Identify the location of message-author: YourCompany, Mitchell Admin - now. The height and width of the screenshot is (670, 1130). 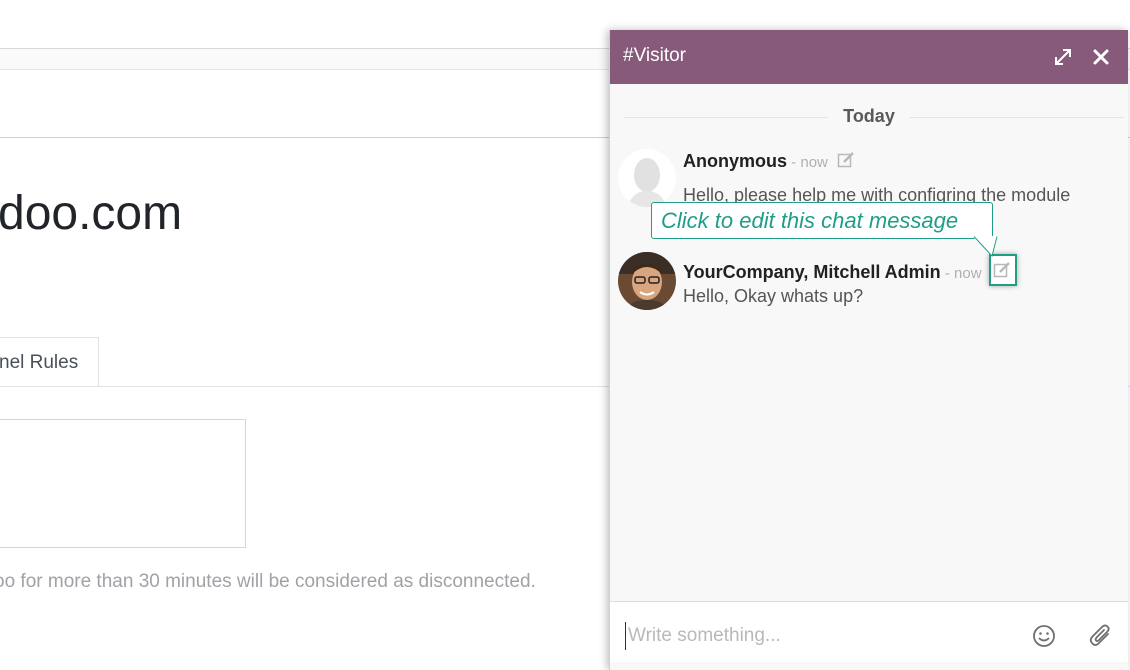
(850, 270).